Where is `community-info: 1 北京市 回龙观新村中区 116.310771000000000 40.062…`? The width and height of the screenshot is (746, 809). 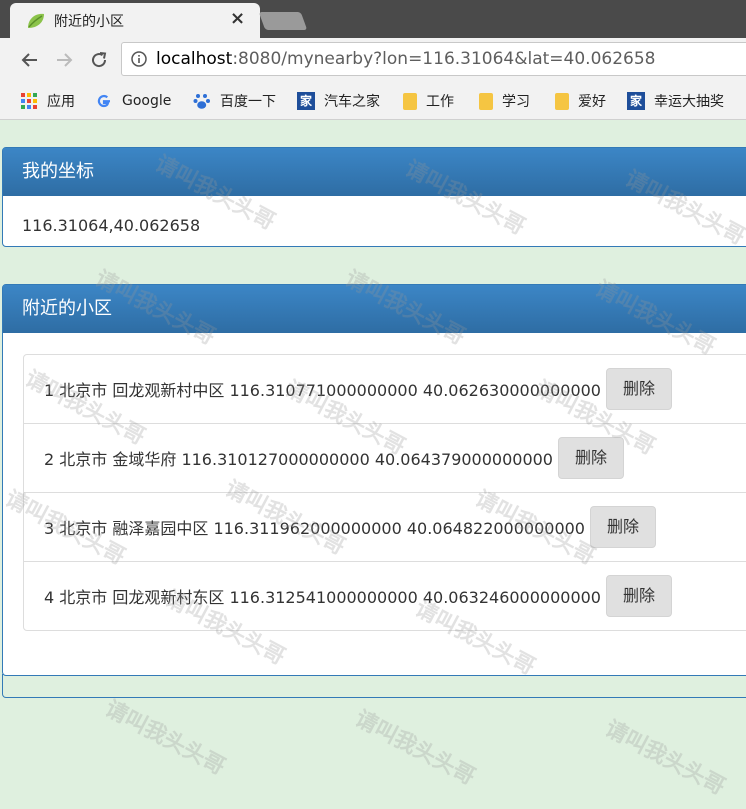
community-info: 1 北京市 回龙观新村中区 116.310771000000000 40.062… is located at coordinates (322, 390).